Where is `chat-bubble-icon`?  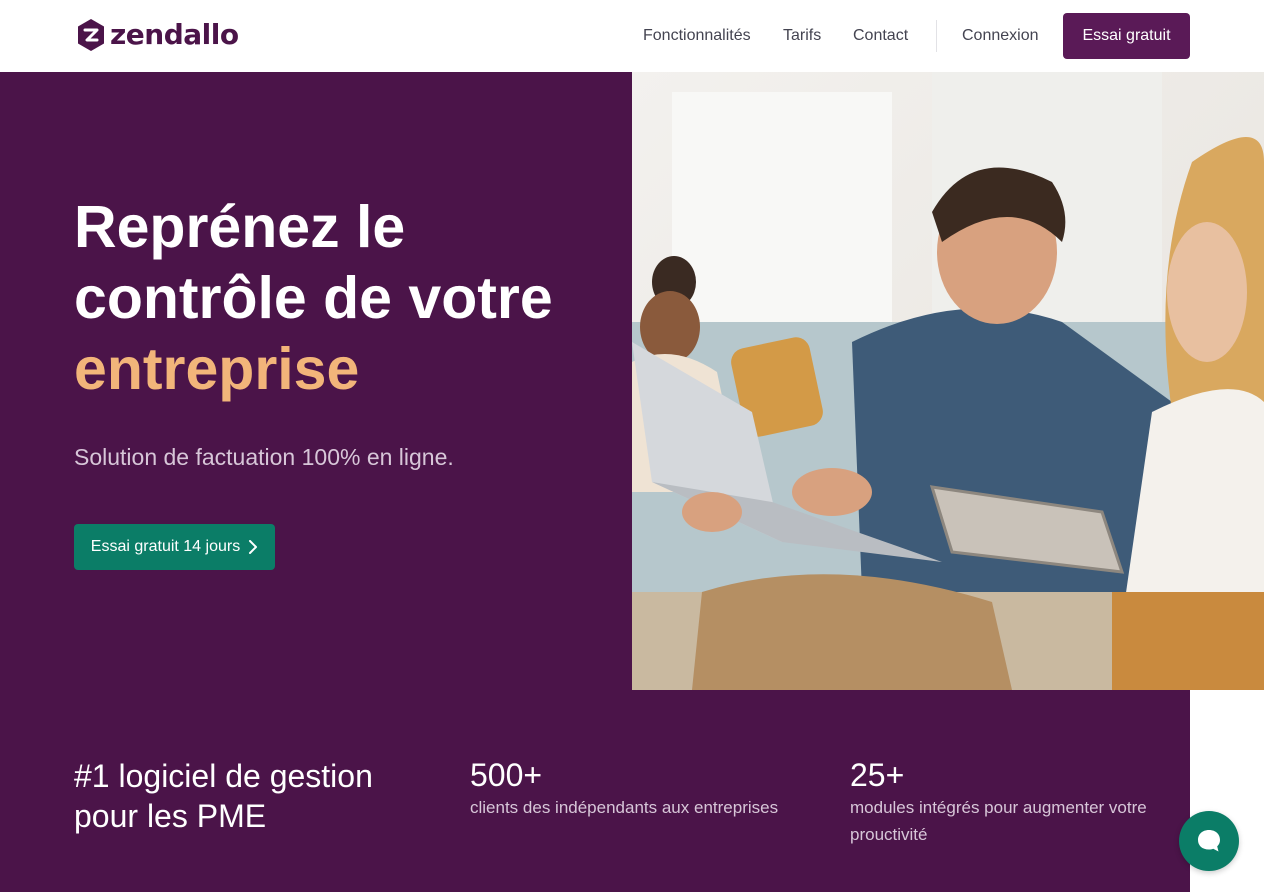
chat-bubble-icon is located at coordinates (1209, 841).